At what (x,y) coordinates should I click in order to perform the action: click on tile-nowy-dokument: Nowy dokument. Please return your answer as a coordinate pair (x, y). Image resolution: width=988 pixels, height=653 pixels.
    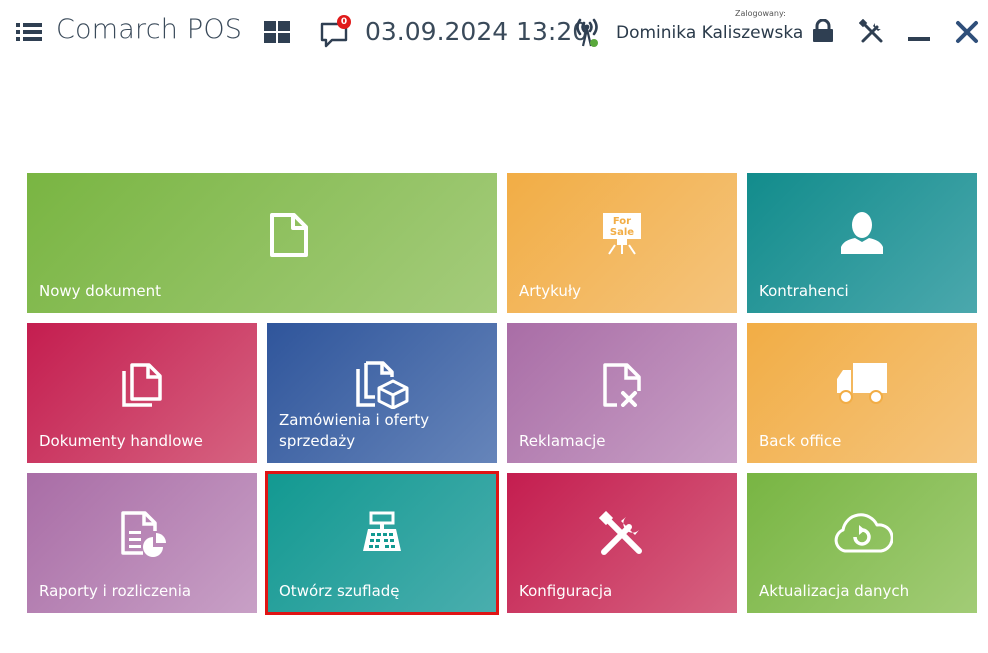
    Looking at the image, I should click on (262, 243).